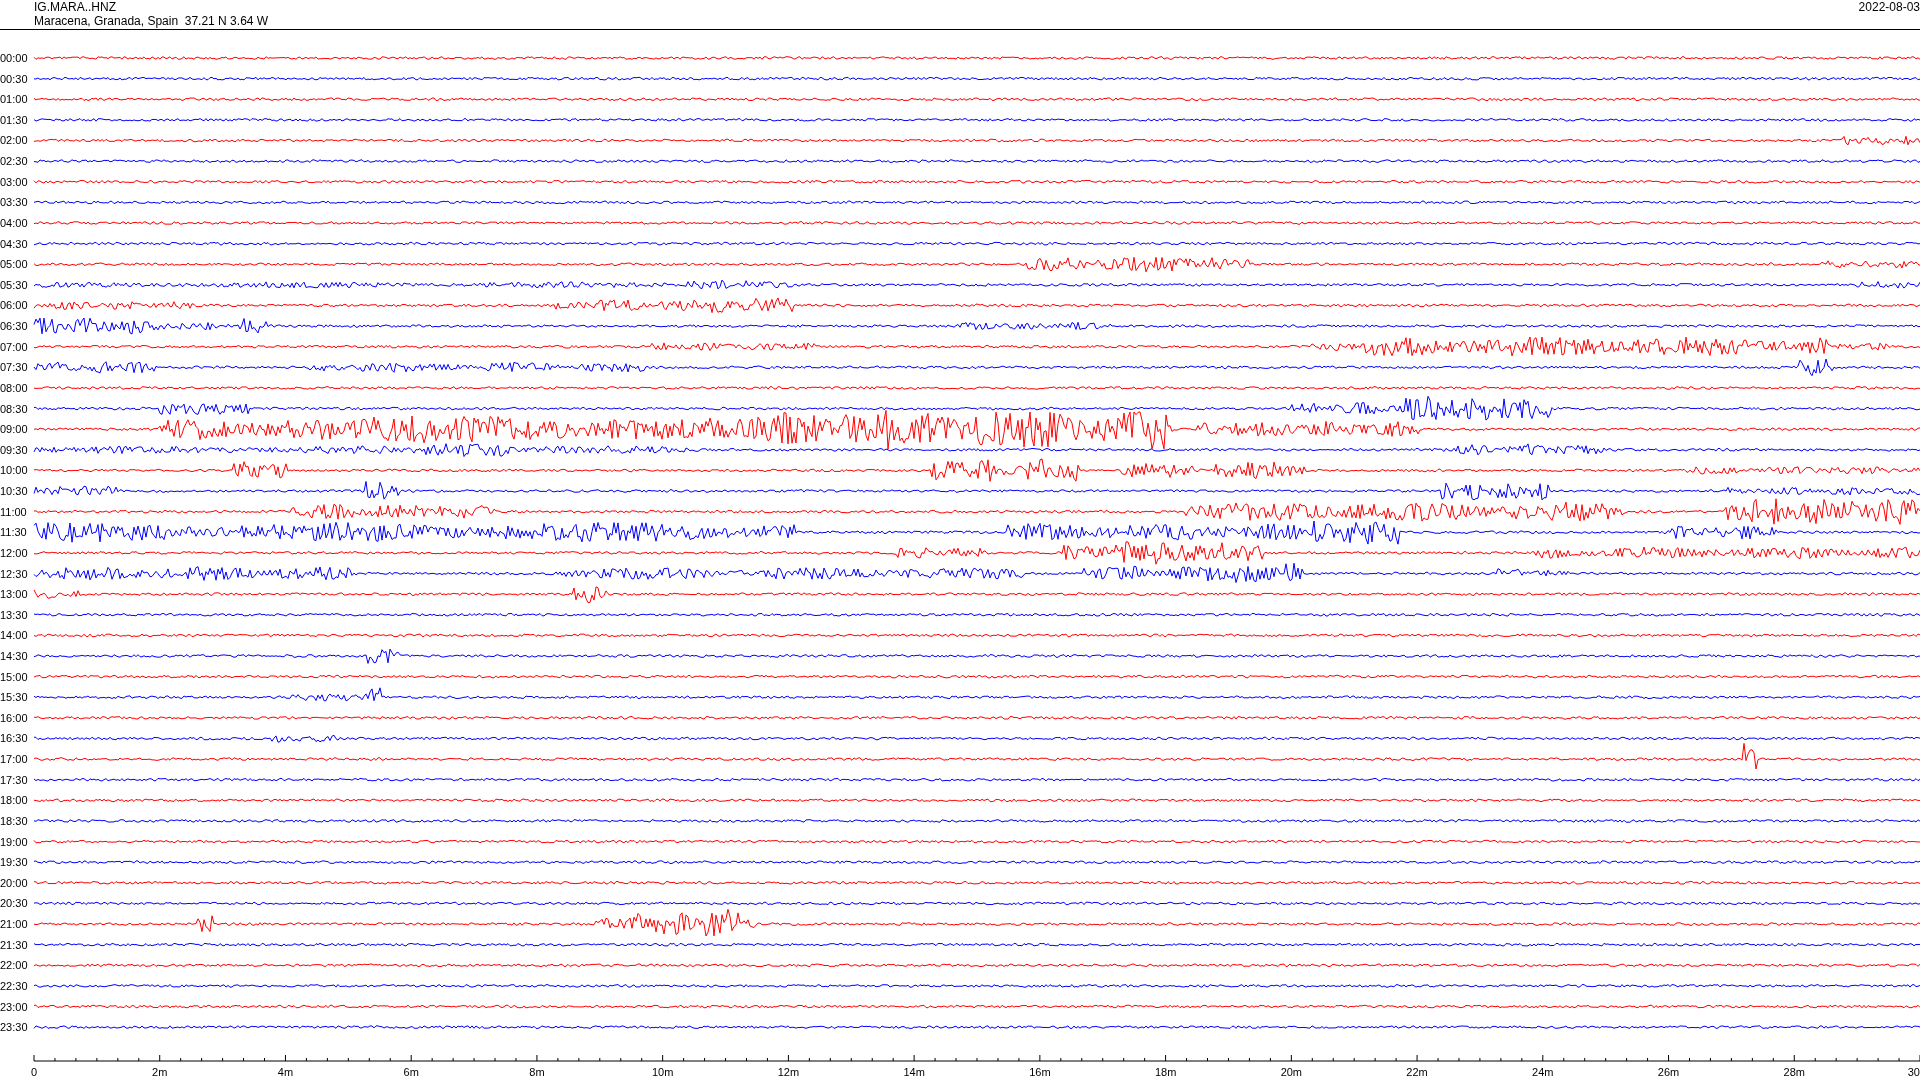 The image size is (1920, 1080). I want to click on time-label: 05:30, so click(14, 284).